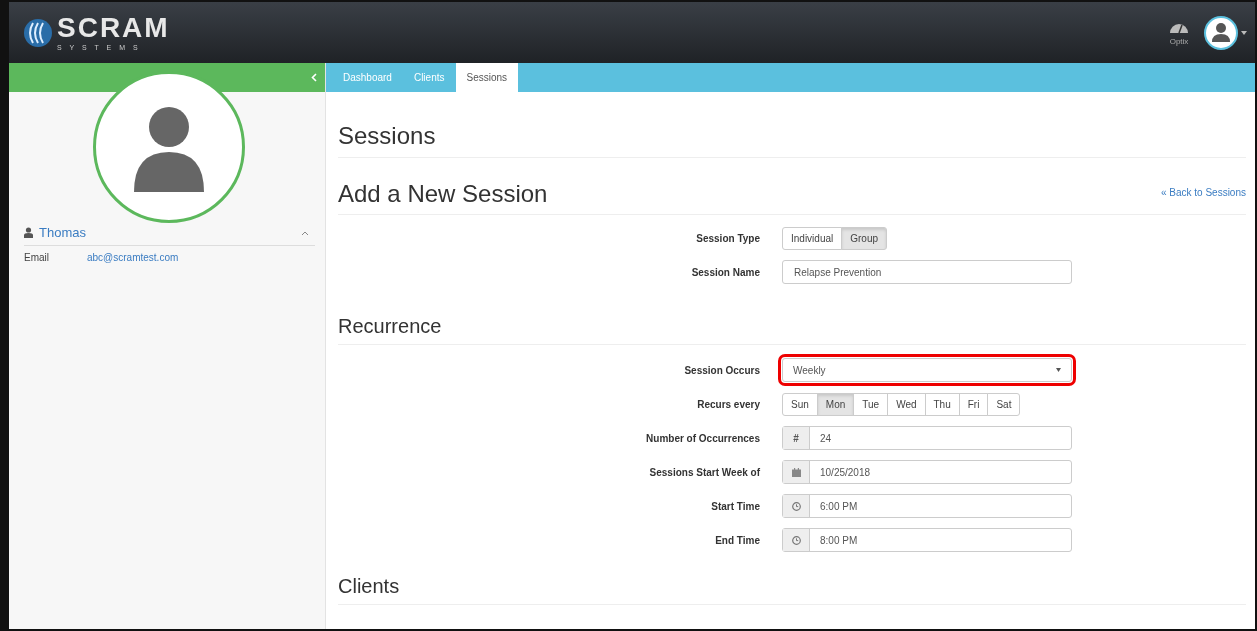 The width and height of the screenshot is (1257, 631). Describe the element at coordinates (800, 404) in the screenshot. I see `day-toggle: Sun` at that location.